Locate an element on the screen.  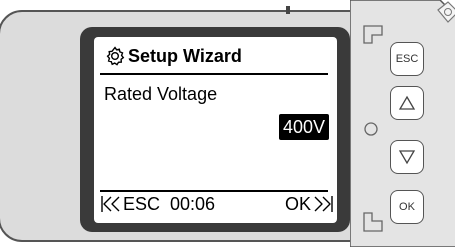
double-chevron-right-icon is located at coordinates (323, 204).